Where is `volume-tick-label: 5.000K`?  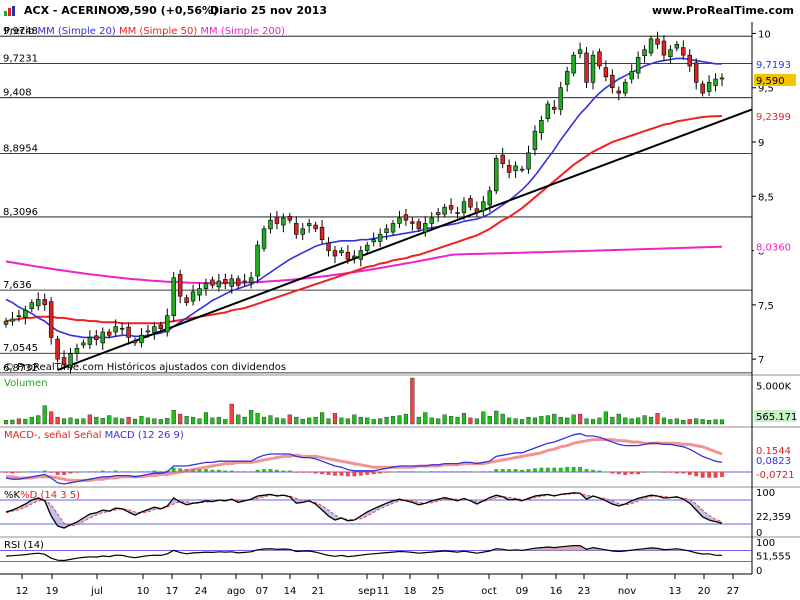
volume-tick-label: 5.000K is located at coordinates (774, 387).